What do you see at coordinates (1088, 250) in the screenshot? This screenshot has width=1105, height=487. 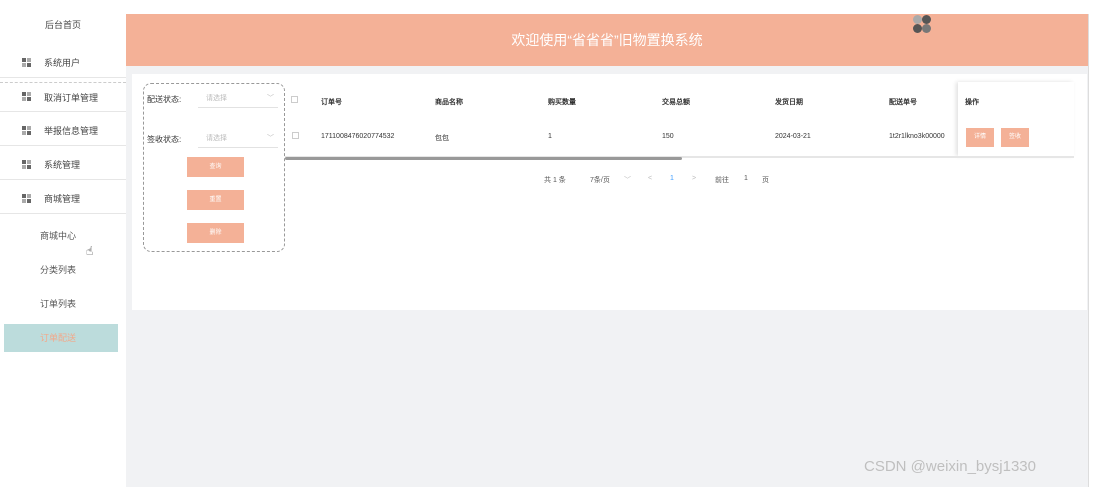 I see `right-border` at bounding box center [1088, 250].